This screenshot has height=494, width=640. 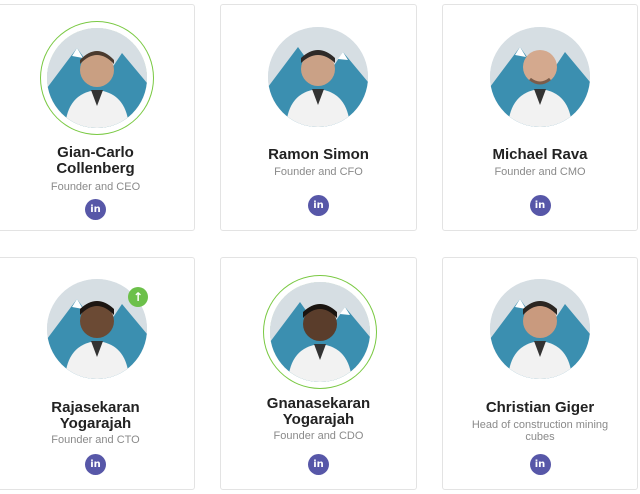 I want to click on avatar-gian-carlo, so click(x=97, y=78).